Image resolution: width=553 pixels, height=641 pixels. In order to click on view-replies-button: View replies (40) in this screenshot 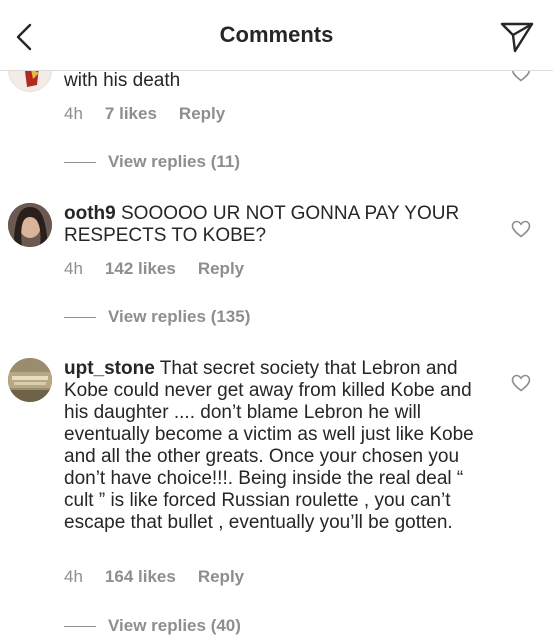, I will do `click(152, 626)`.